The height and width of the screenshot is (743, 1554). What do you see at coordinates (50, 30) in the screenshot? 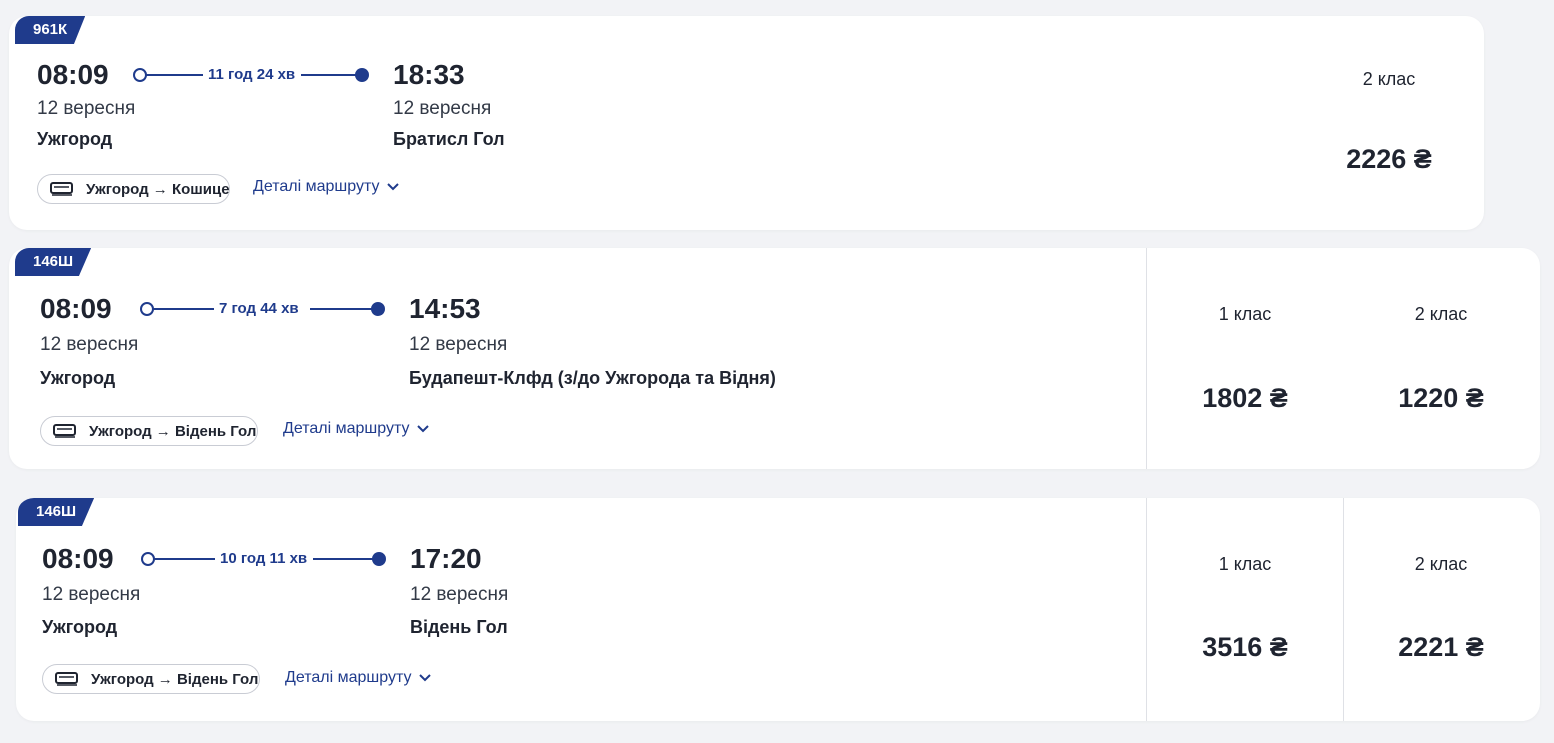
I see `train-number-badge: 961К` at bounding box center [50, 30].